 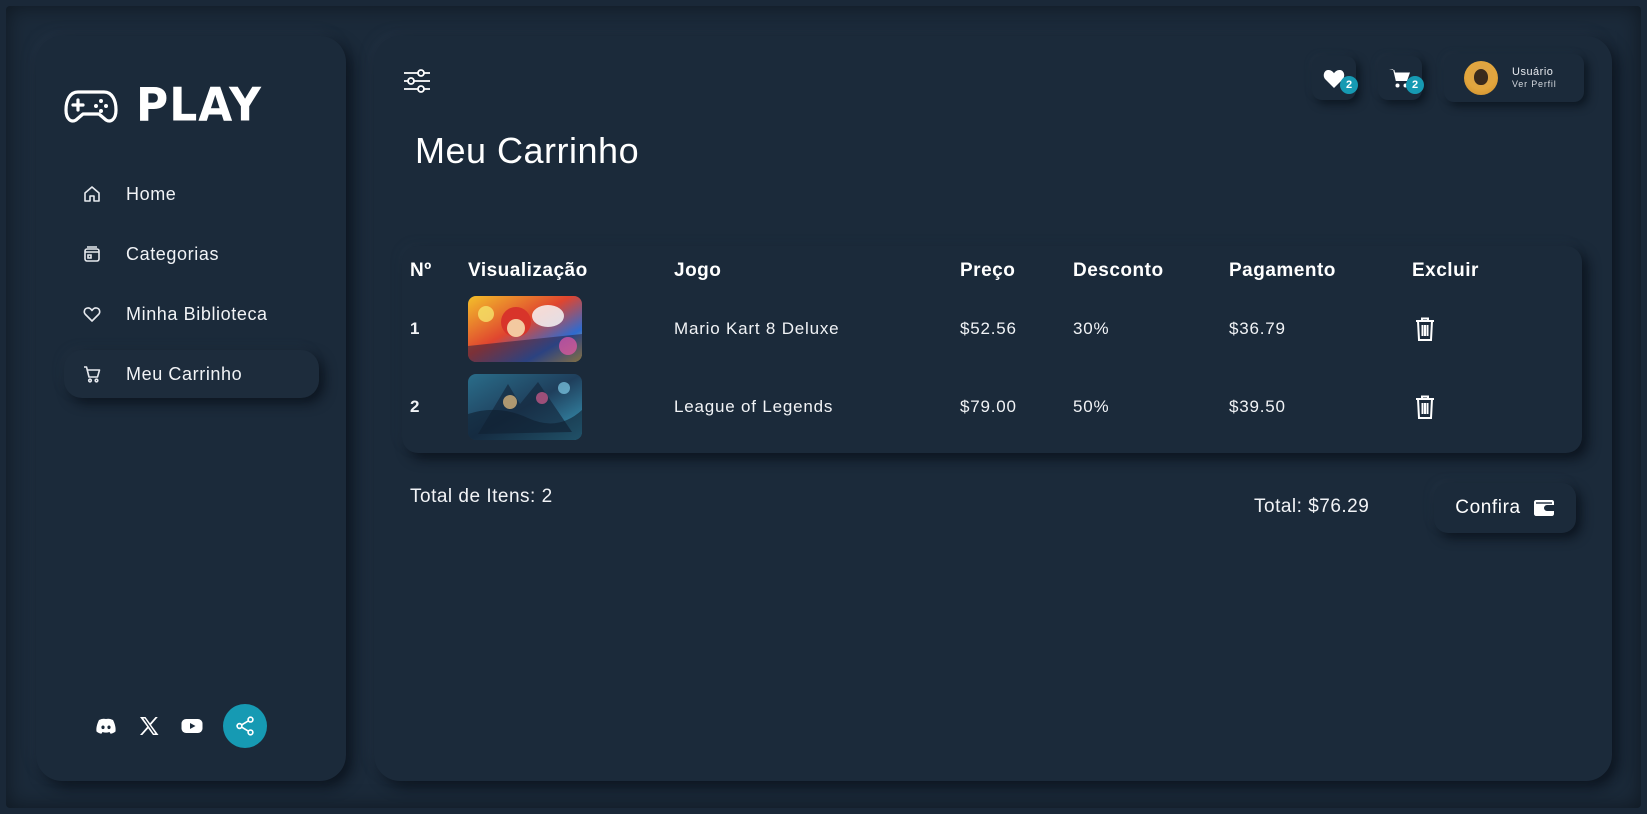 What do you see at coordinates (1488, 507) in the screenshot?
I see `checkout-label: Confira` at bounding box center [1488, 507].